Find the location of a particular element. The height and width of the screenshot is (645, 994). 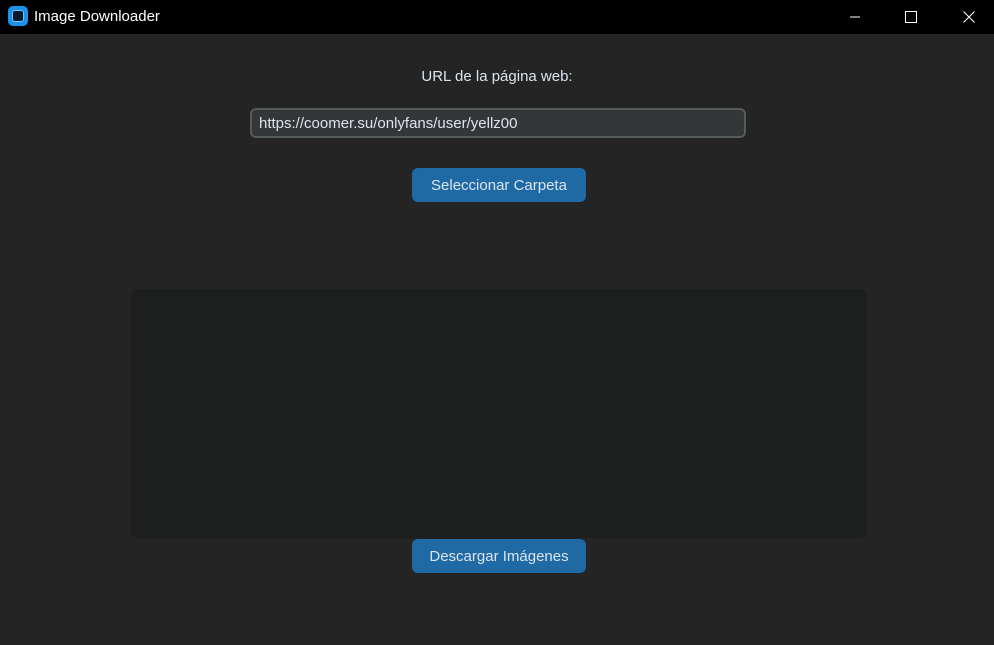

close-button is located at coordinates (967, 17).